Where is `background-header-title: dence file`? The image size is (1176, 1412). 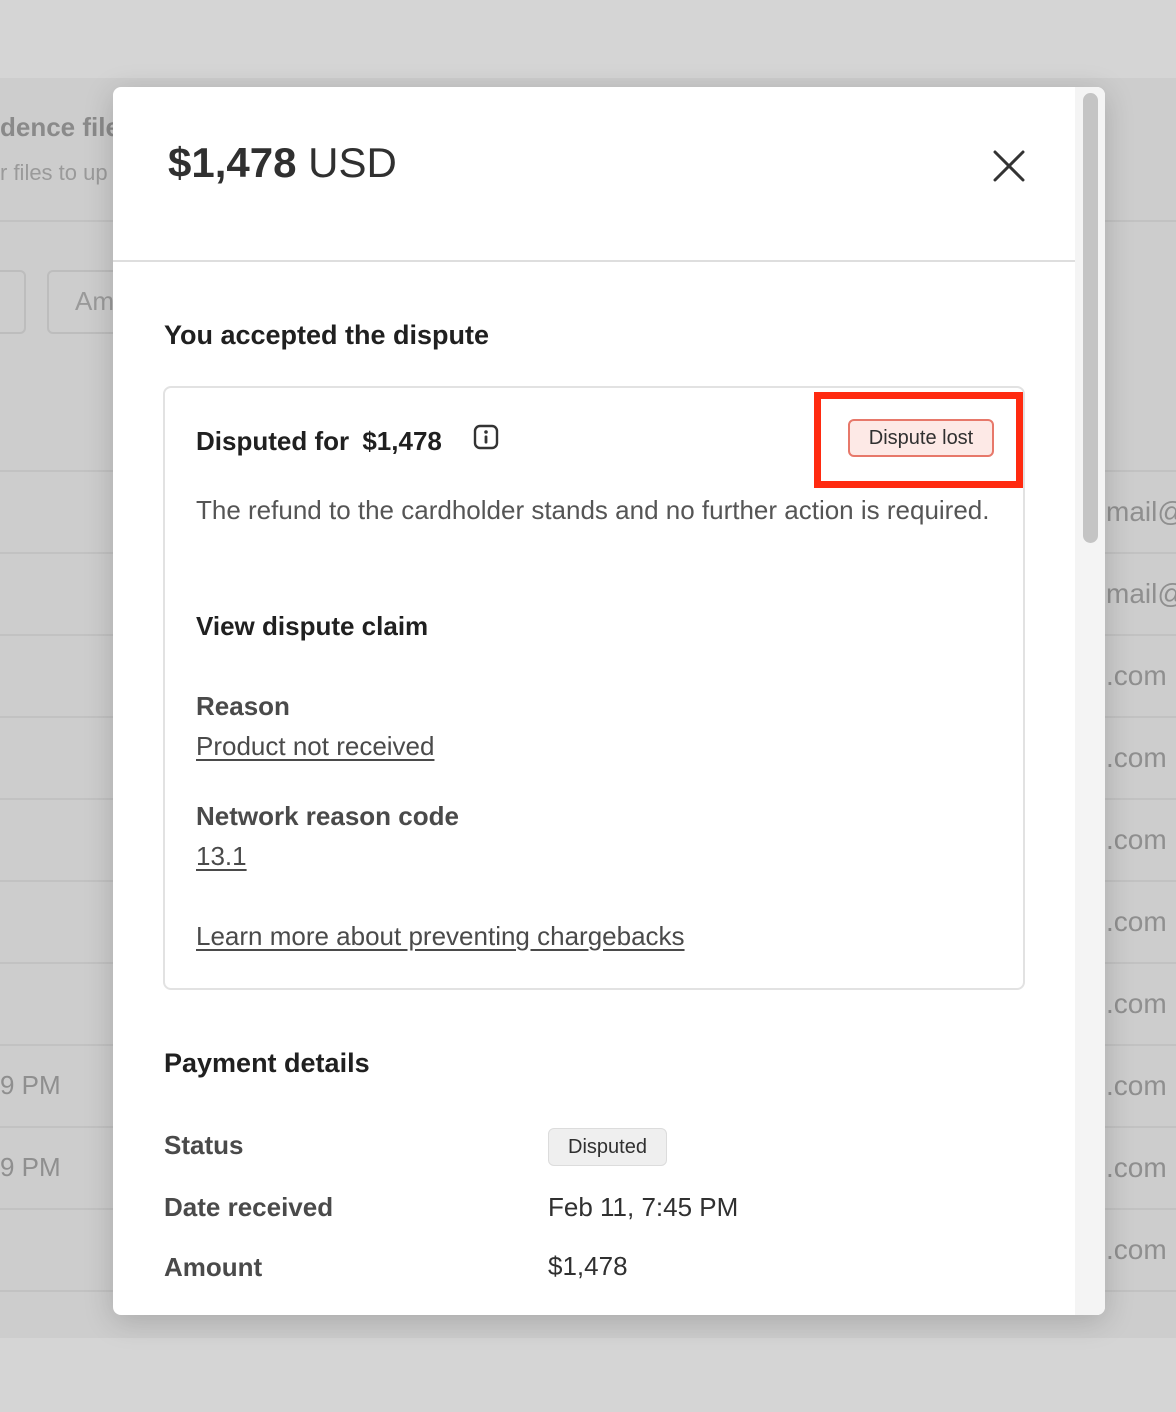
background-header-title: dence file is located at coordinates (60, 127).